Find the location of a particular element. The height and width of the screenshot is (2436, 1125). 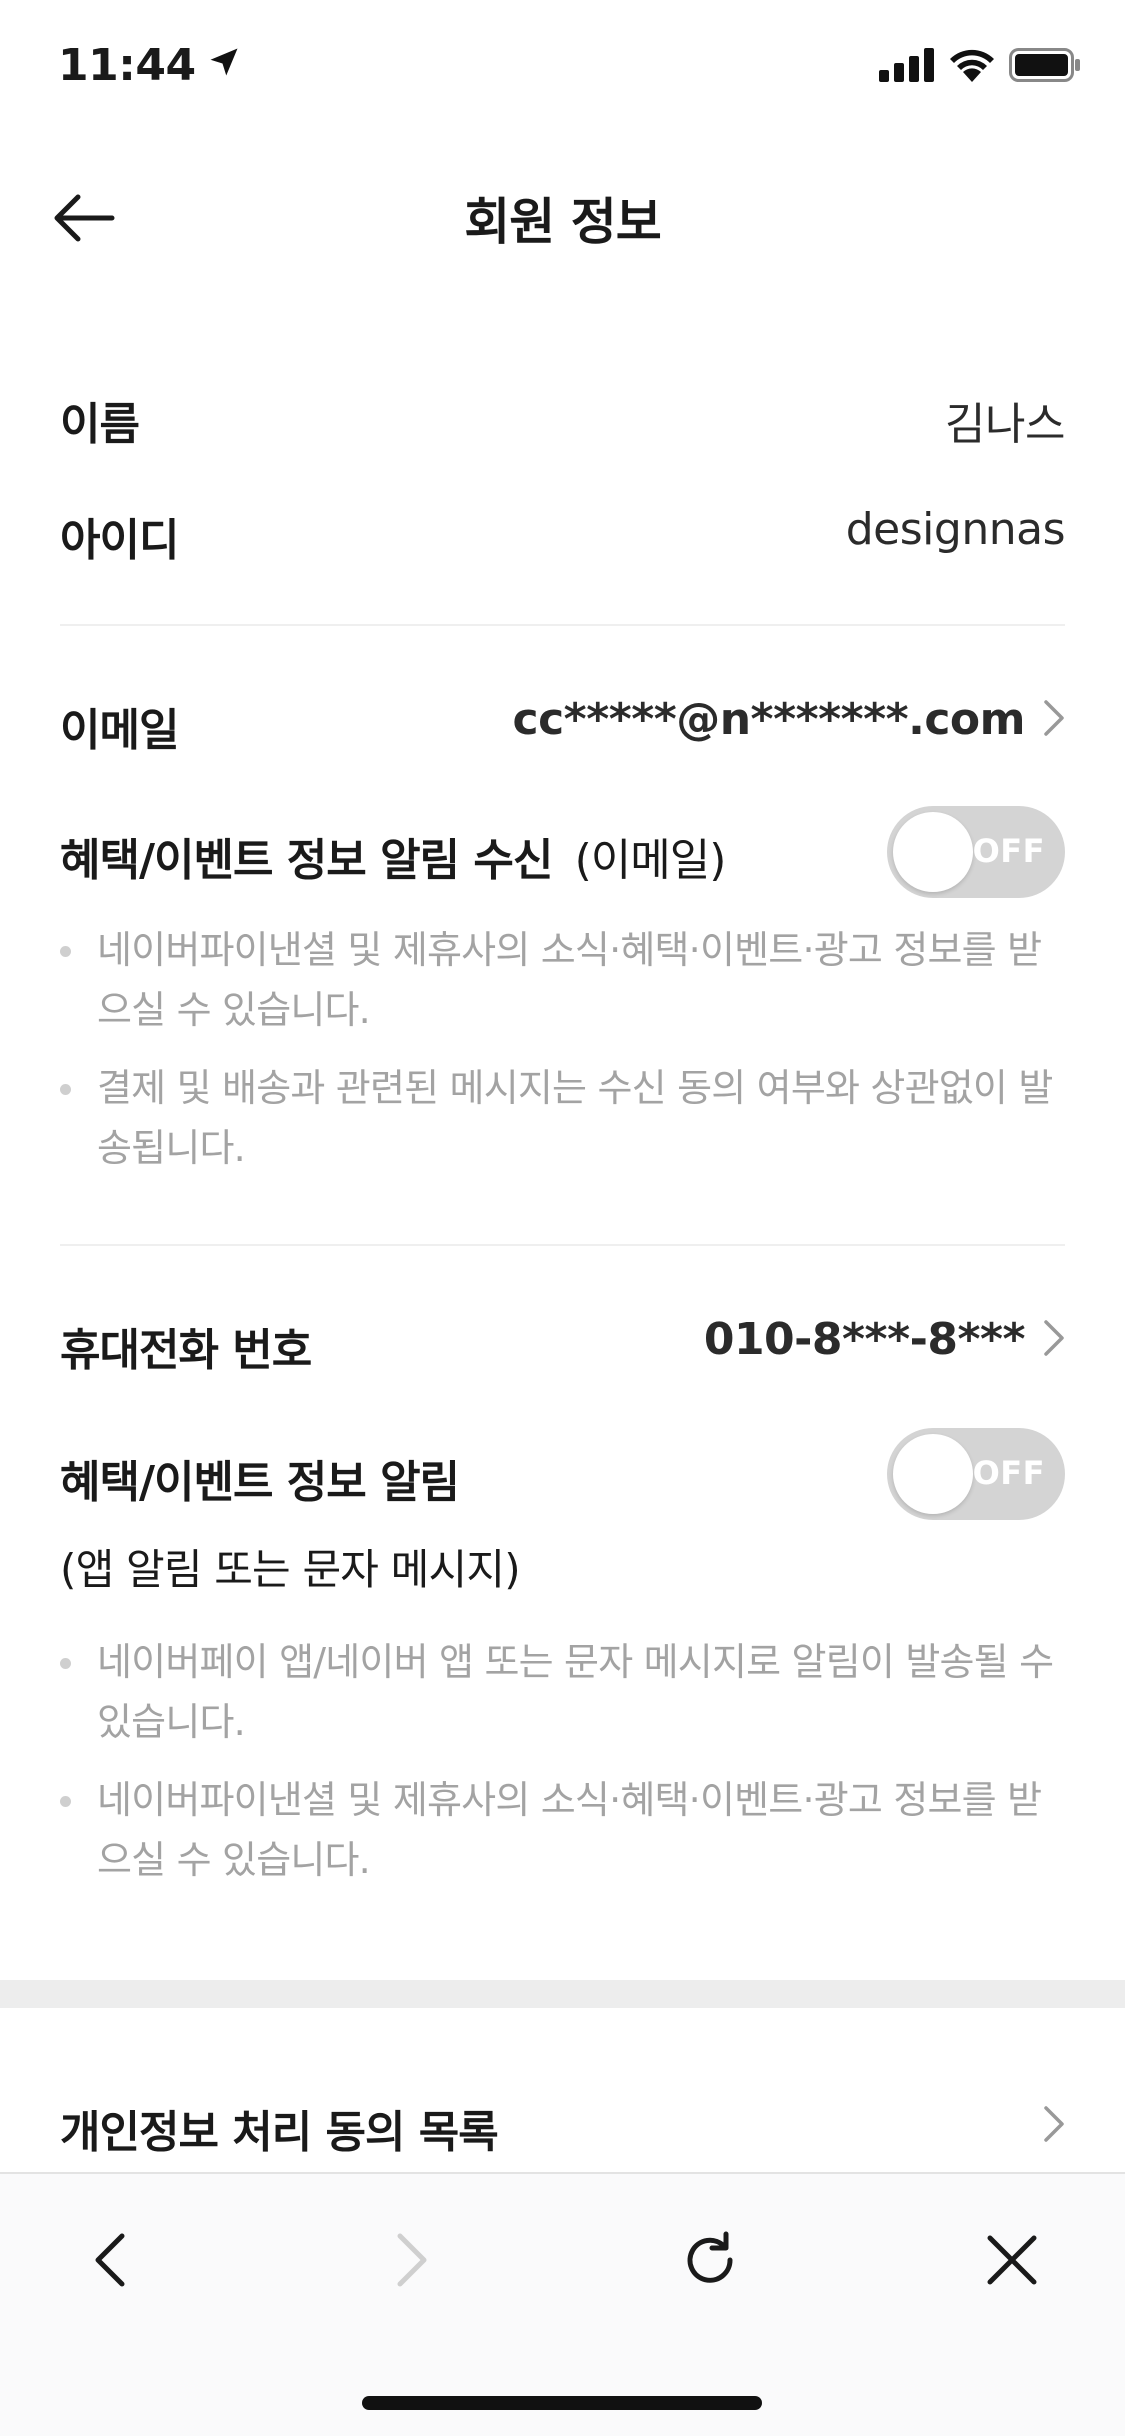

back-icon is located at coordinates (110, 2262).